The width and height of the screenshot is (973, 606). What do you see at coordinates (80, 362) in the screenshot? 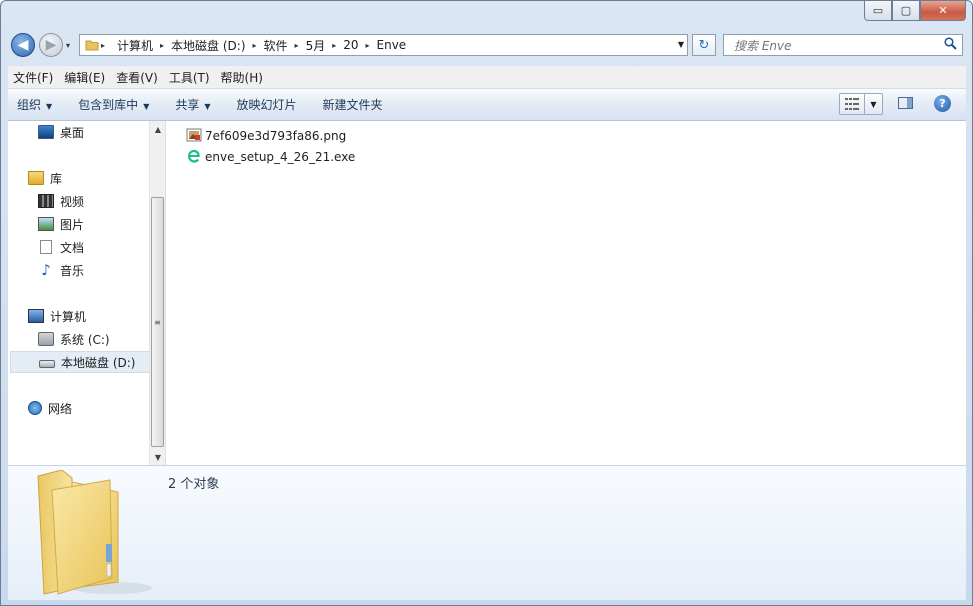
I see `sidebar-item-drive-d: 本地磁盘 (D:)` at bounding box center [80, 362].